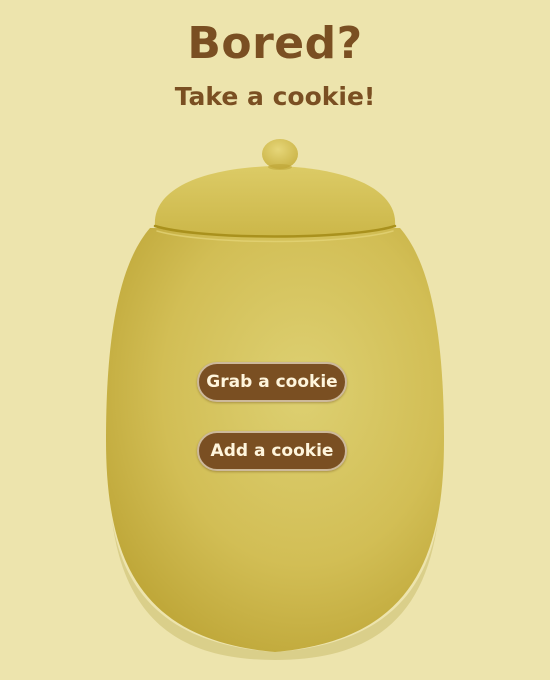  I want to click on grab-cookie-button: Grab a cookie, so click(272, 382).